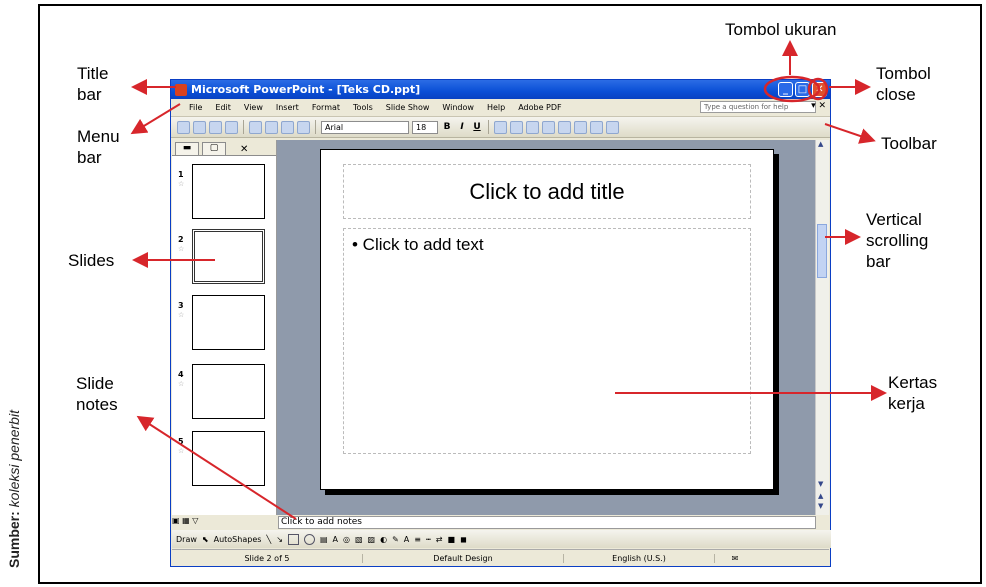 The image size is (986, 587). What do you see at coordinates (458, 107) in the screenshot?
I see `menu-window: Window` at bounding box center [458, 107].